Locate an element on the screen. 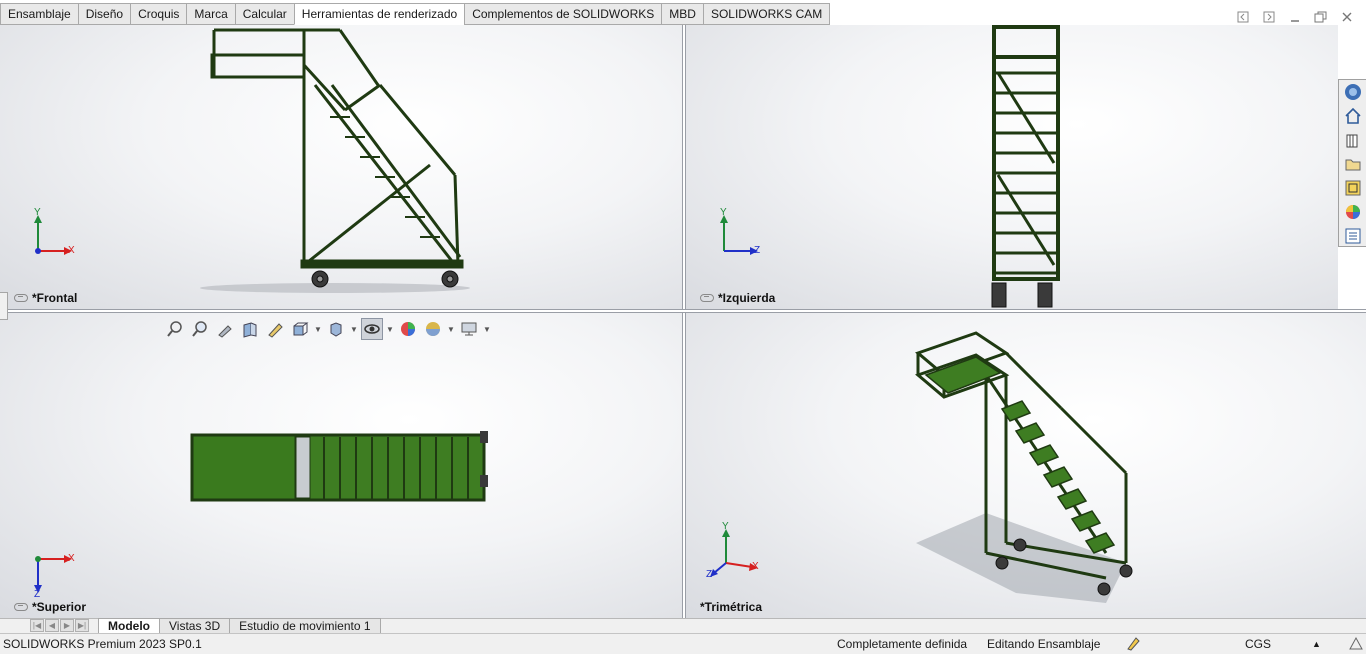  status-product: SOLIDWORKS Premium 2023 SP0.1 is located at coordinates (102, 644).